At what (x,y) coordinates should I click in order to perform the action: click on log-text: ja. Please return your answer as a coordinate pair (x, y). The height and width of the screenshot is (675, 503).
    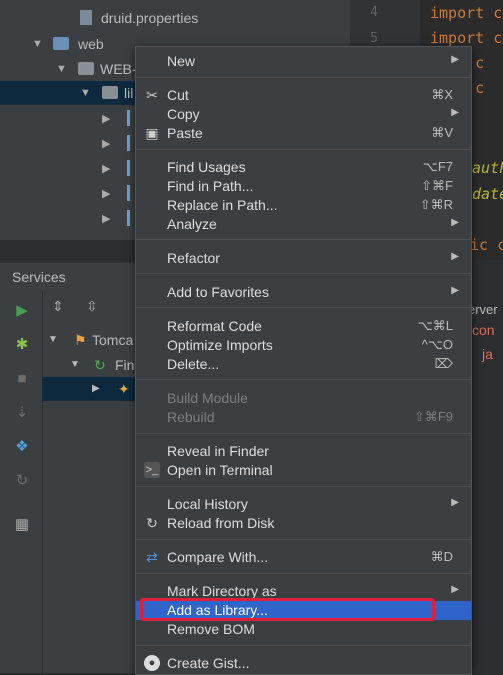
    Looking at the image, I should click on (487, 354).